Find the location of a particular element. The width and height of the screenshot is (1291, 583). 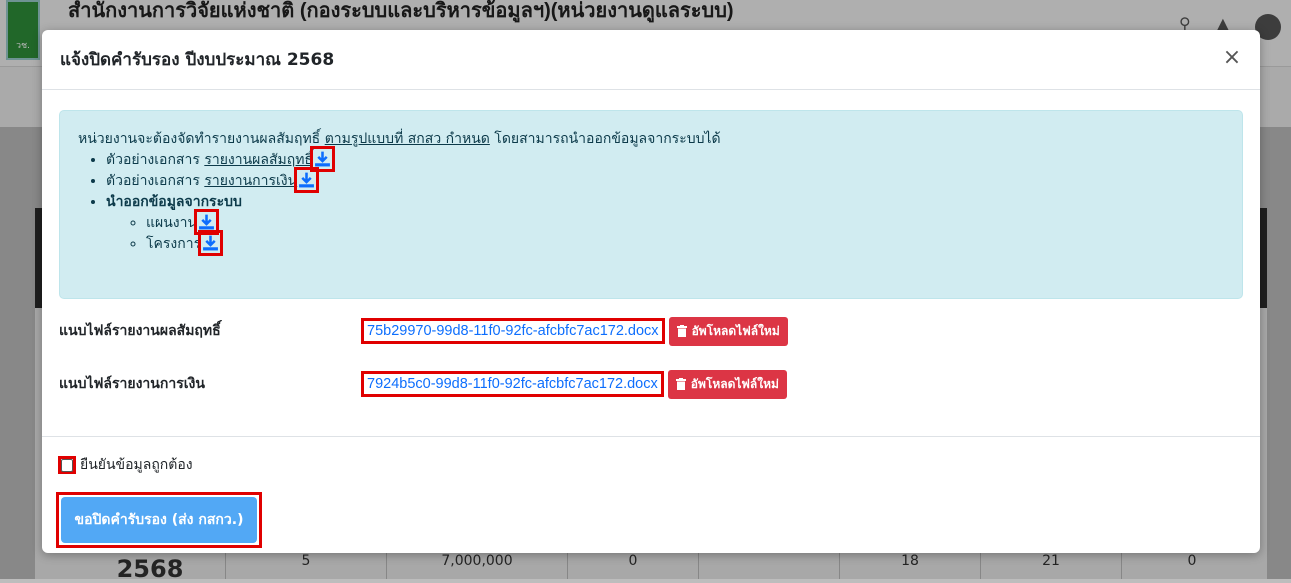

confirm-label: ยืนยันข้อมูลถูกต้อง is located at coordinates (136, 465).